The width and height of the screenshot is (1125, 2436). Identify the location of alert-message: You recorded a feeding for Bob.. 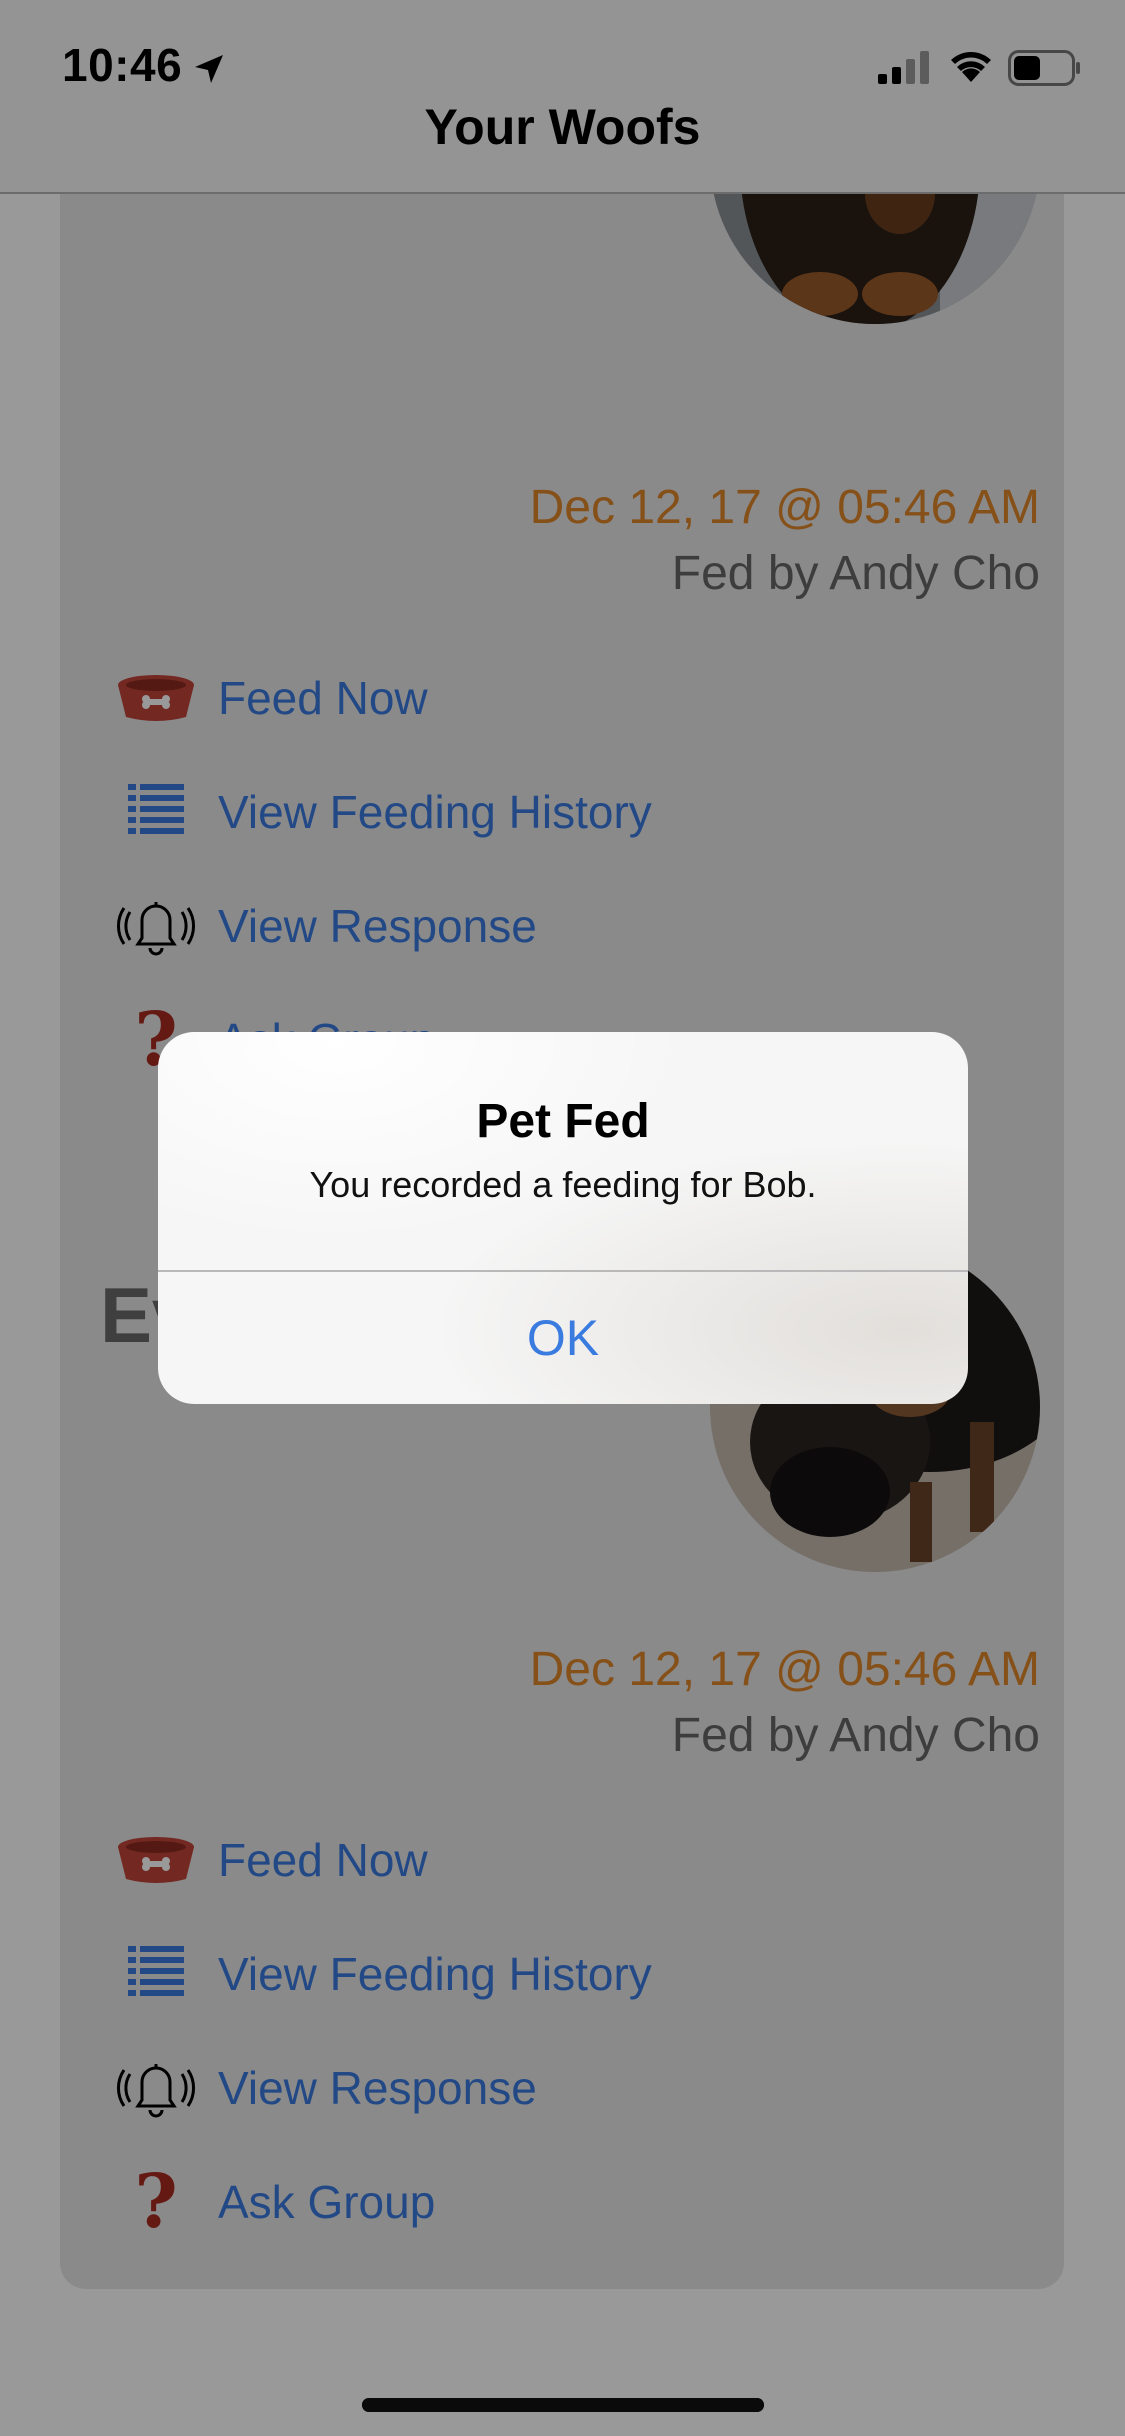
(563, 1184).